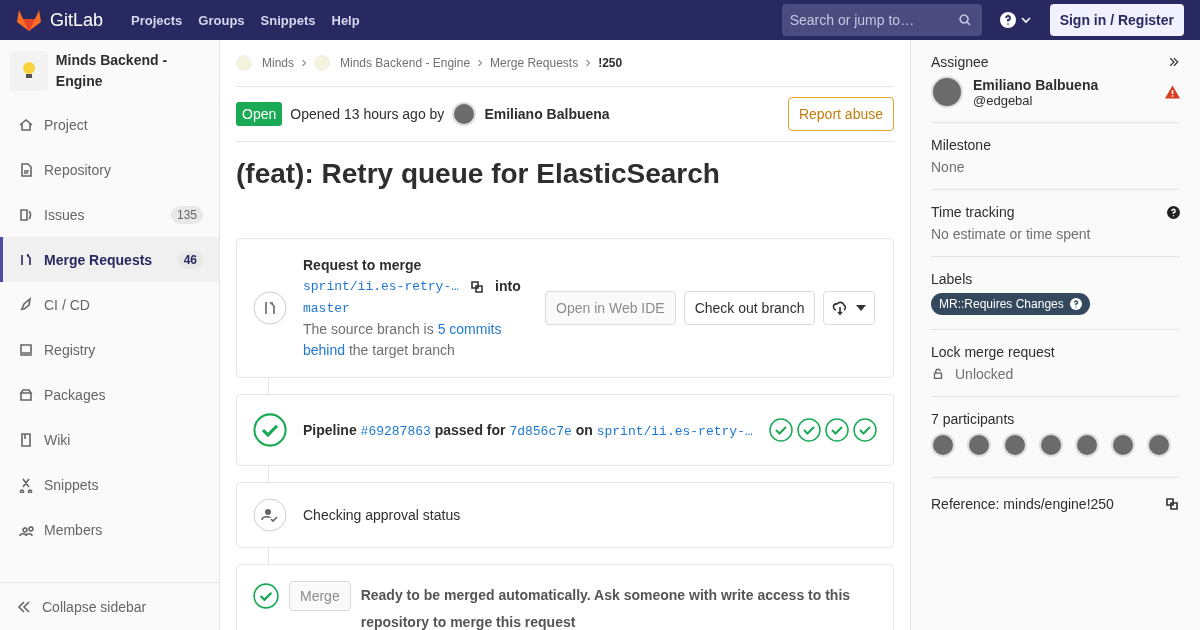  What do you see at coordinates (948, 167) in the screenshot?
I see `milestone-value: None` at bounding box center [948, 167].